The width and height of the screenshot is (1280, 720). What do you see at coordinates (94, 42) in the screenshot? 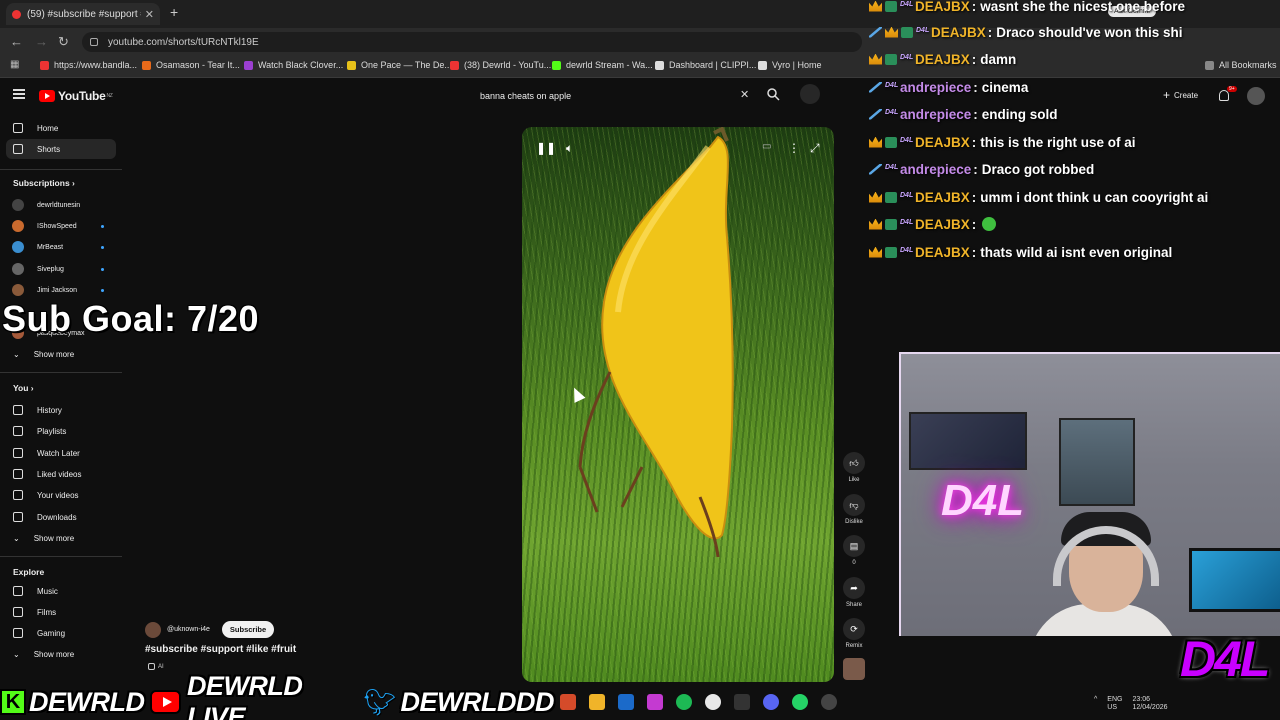
I see `site-info-icon` at bounding box center [94, 42].